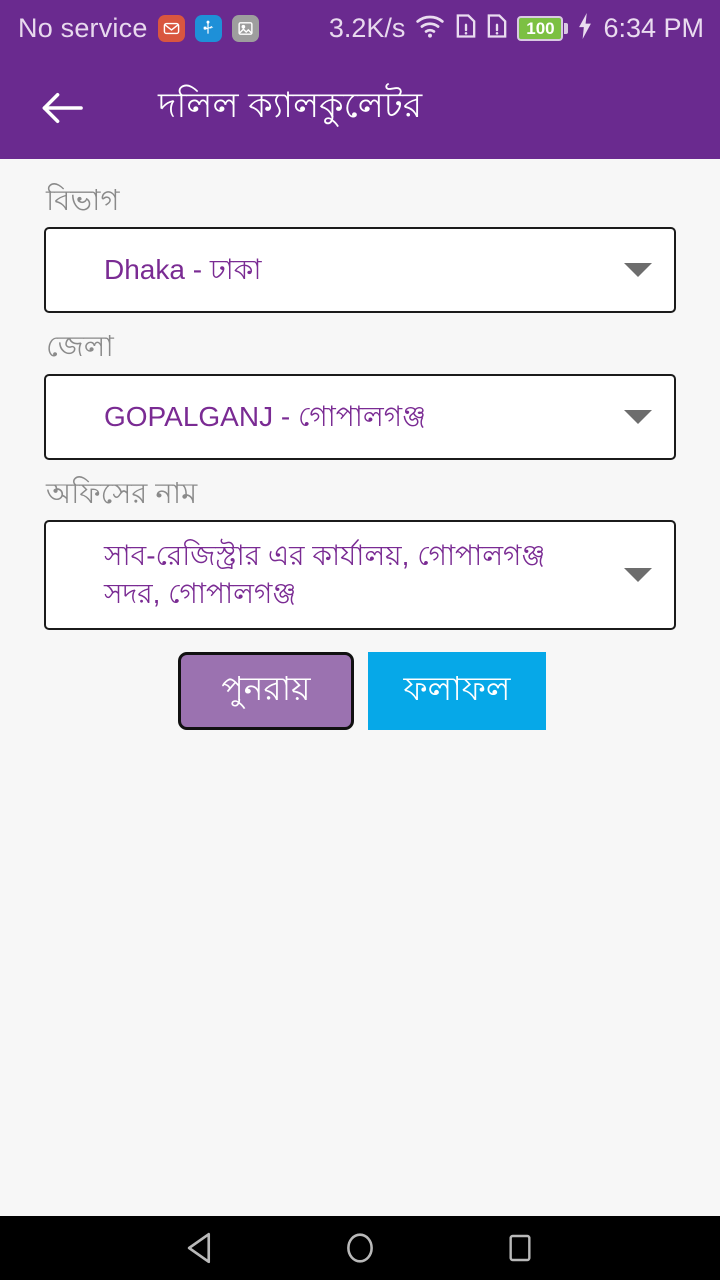  I want to click on charging-bolt-icon, so click(585, 28).